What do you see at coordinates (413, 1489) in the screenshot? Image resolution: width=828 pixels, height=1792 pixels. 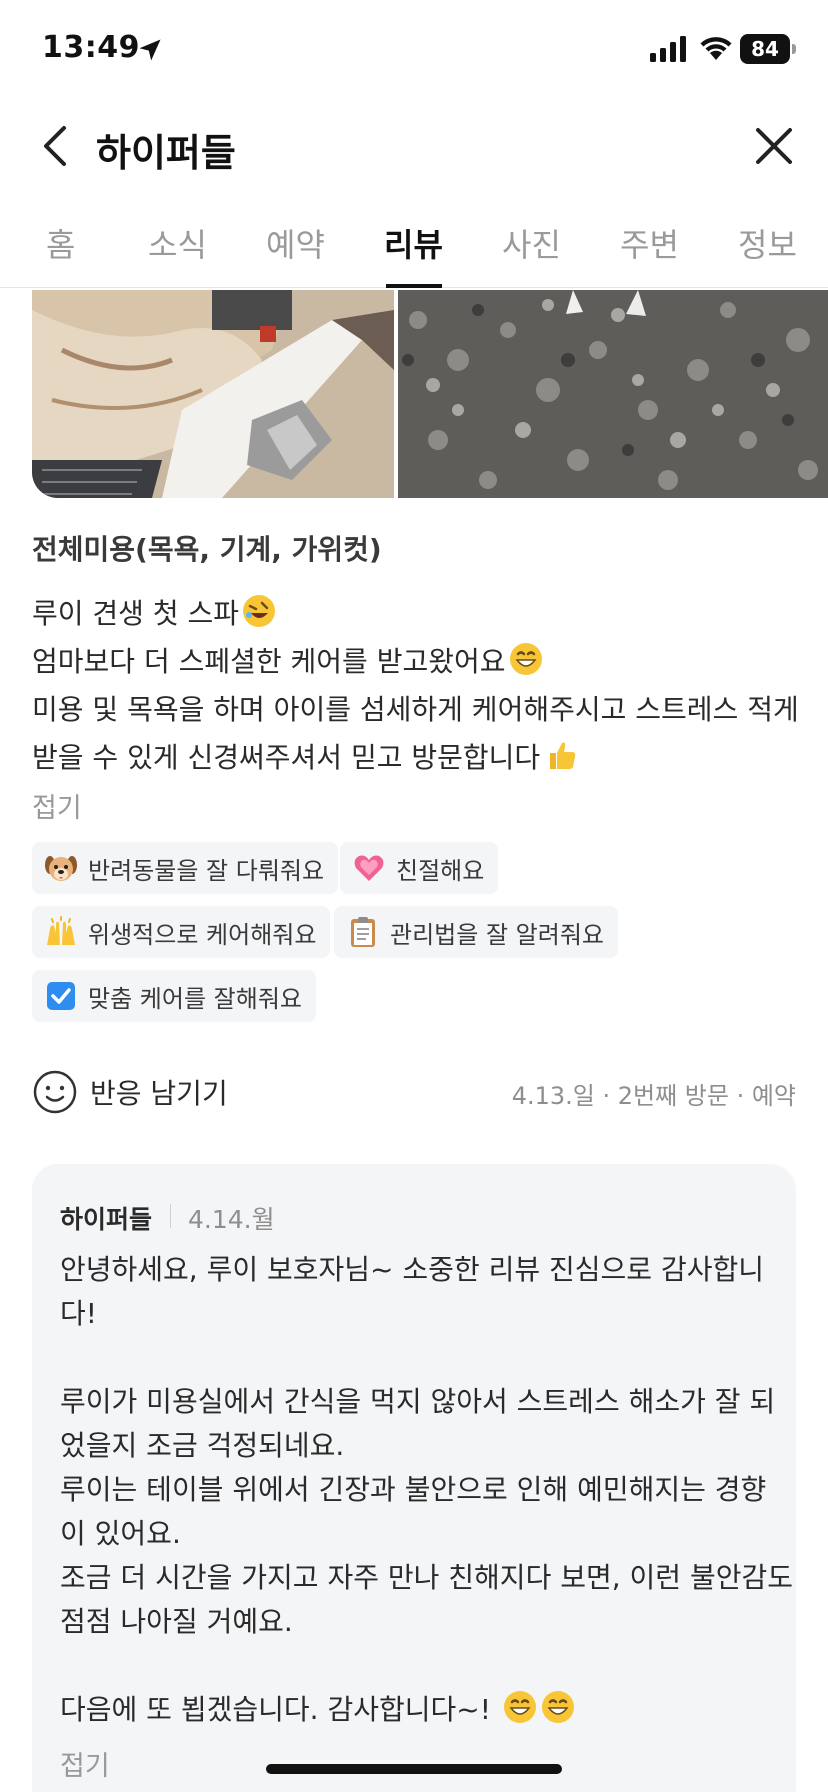 I see `reply-line: 루이는 테이블 위에서 긴장과 불안으로 인해 예민해지는 경향` at bounding box center [413, 1489].